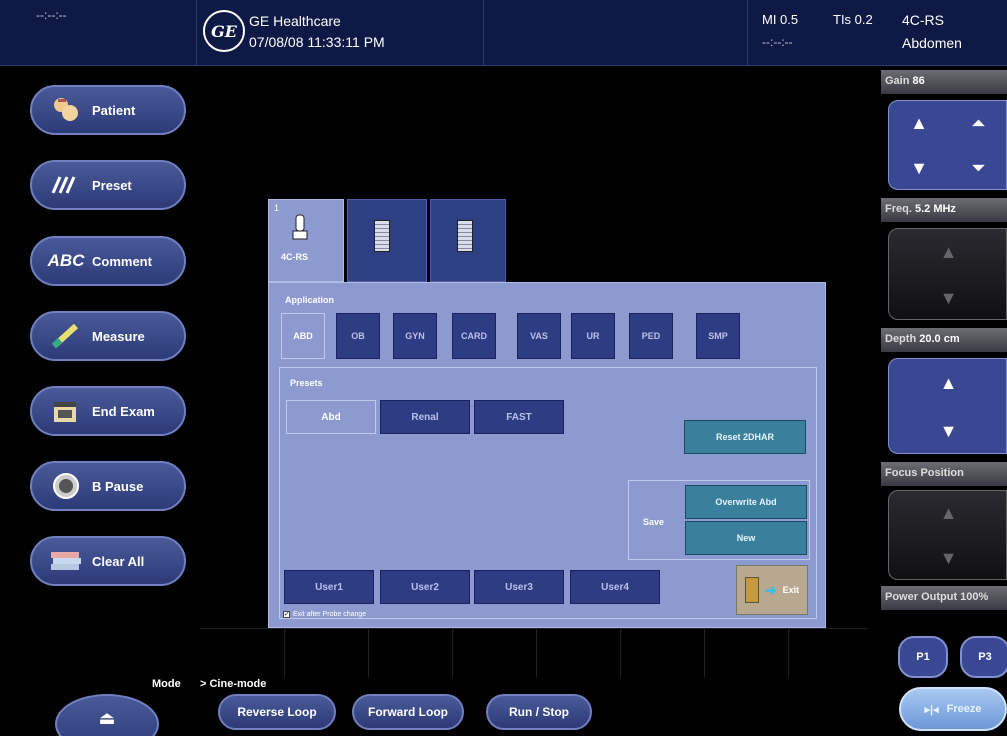 The width and height of the screenshot is (1007, 736). Describe the element at coordinates (746, 538) in the screenshot. I see `new-preset-button: New` at that location.